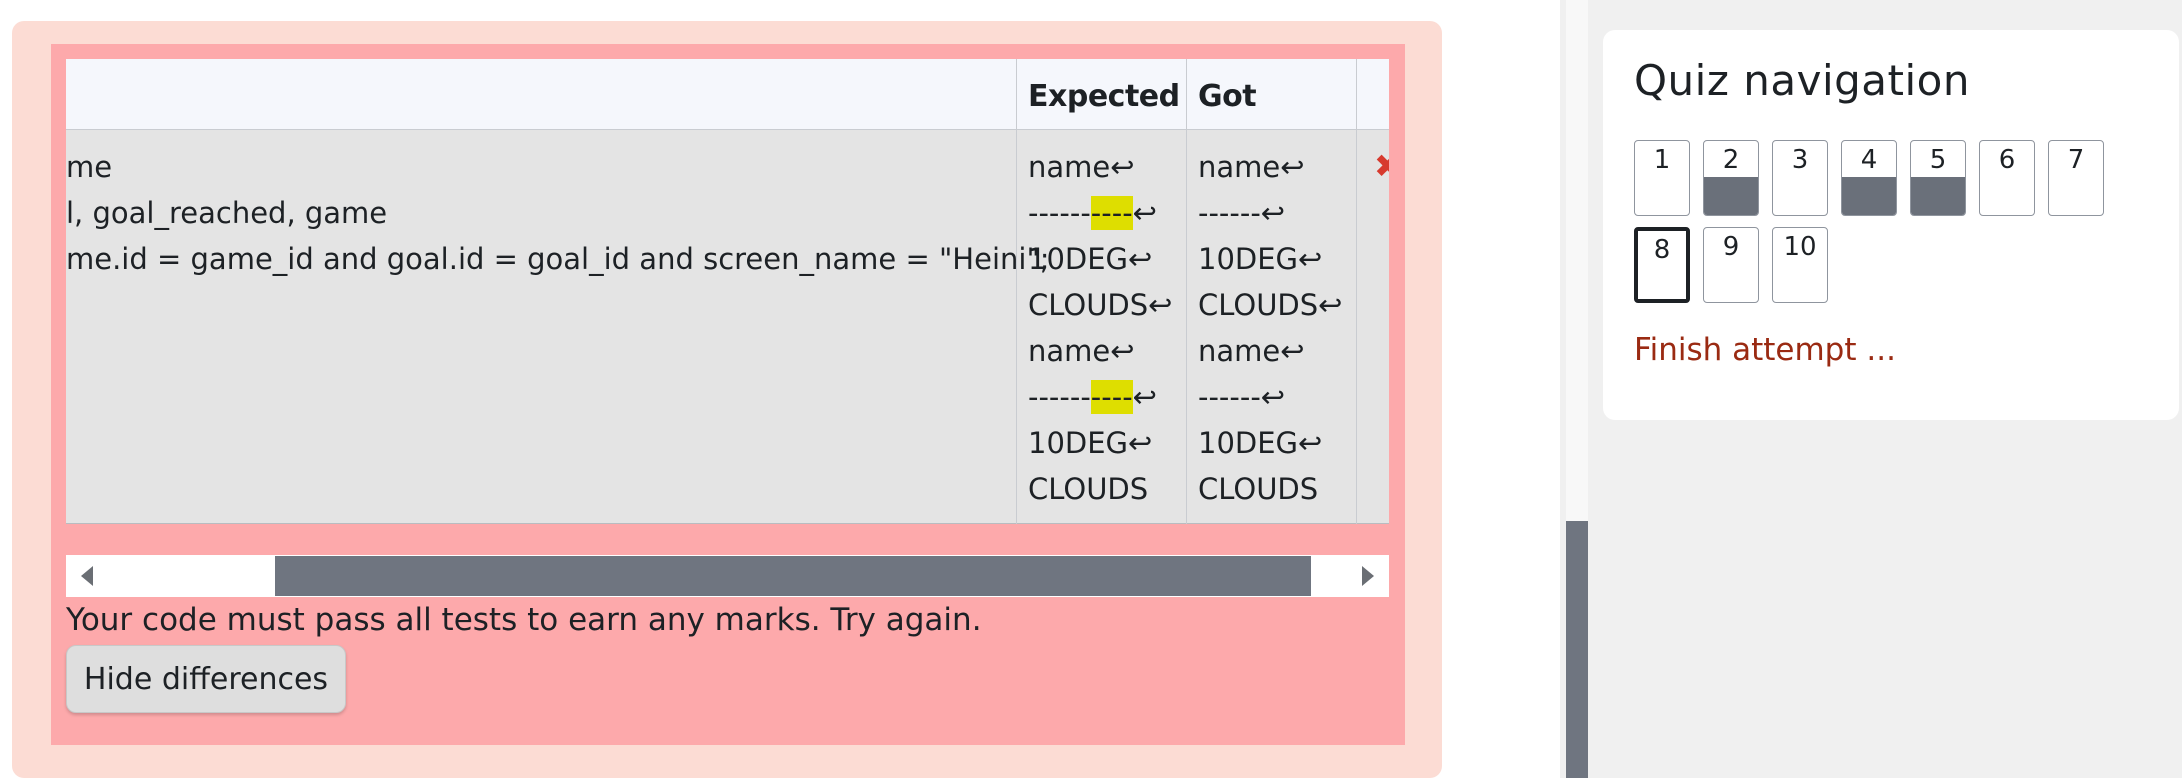 Image resolution: width=2182 pixels, height=778 pixels. What do you see at coordinates (1800, 160) in the screenshot?
I see `question-number: 3` at bounding box center [1800, 160].